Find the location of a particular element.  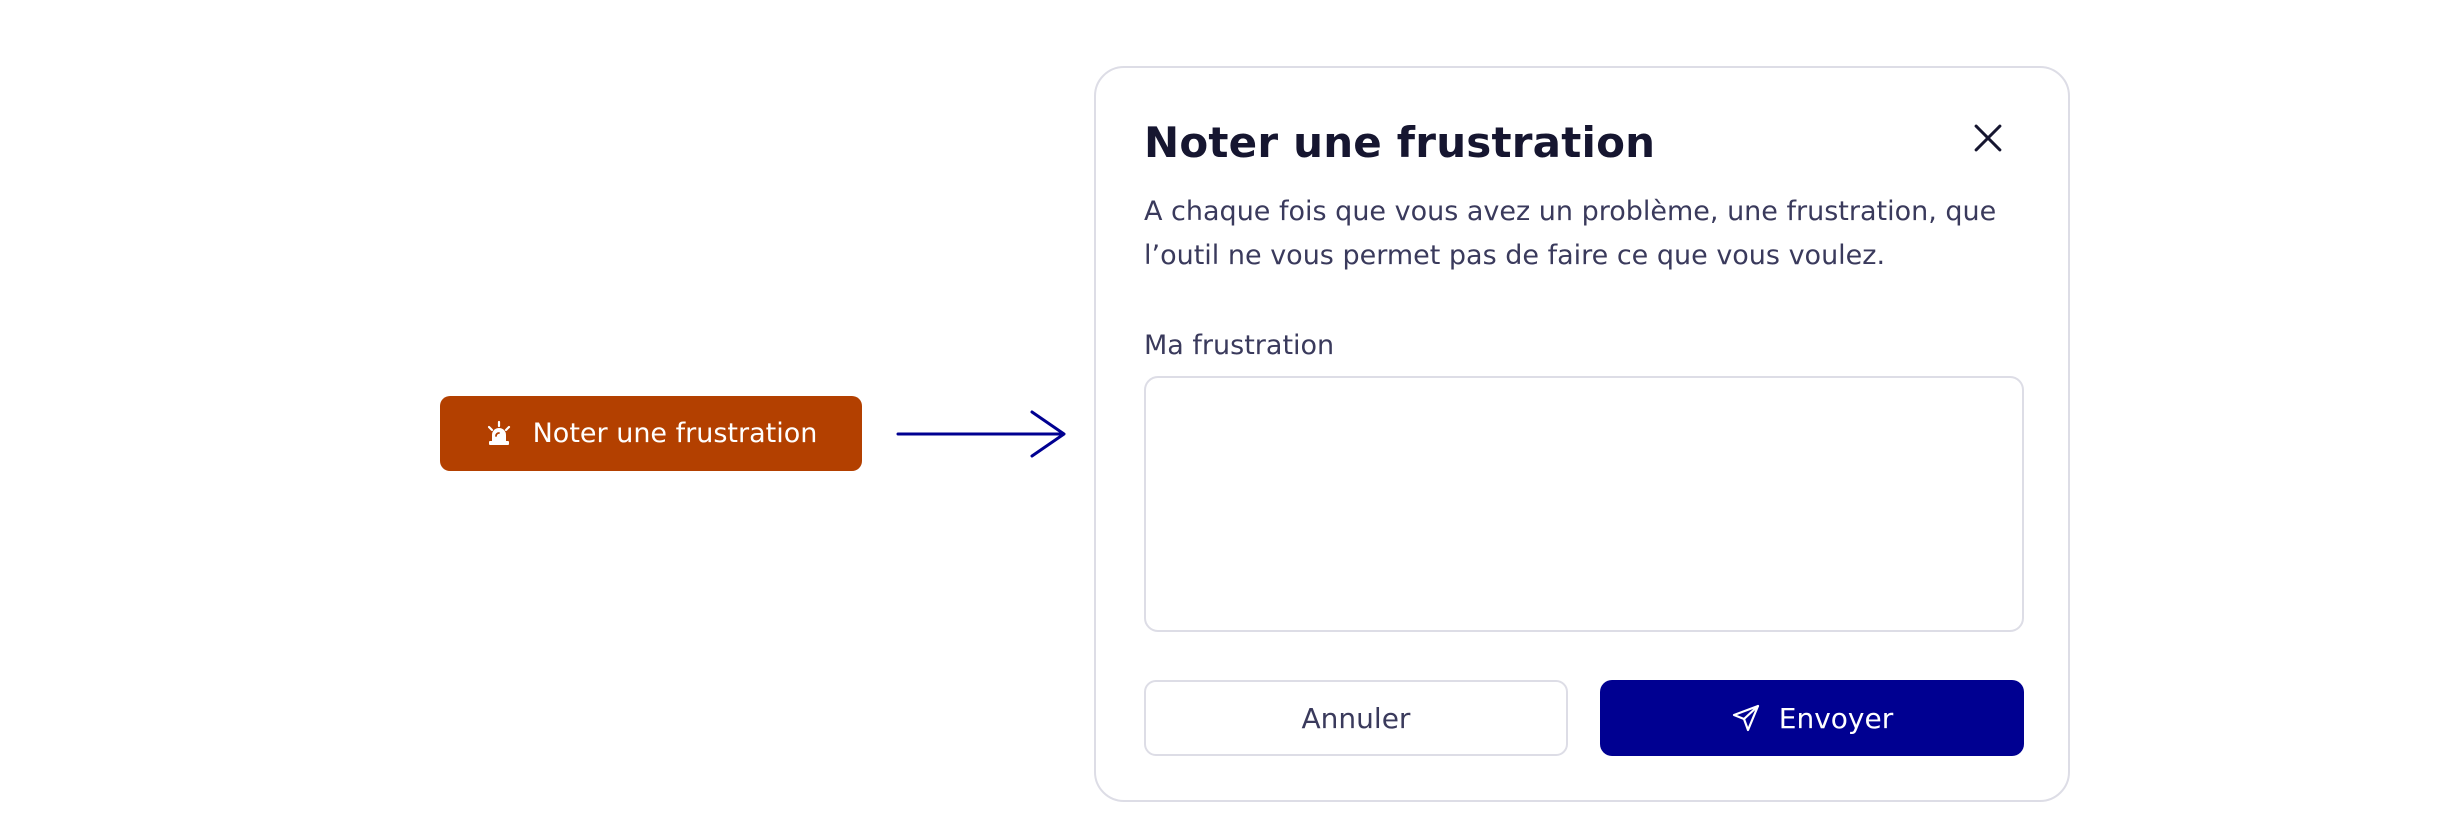

dialog-title: Noter une frustration is located at coordinates (1400, 142).